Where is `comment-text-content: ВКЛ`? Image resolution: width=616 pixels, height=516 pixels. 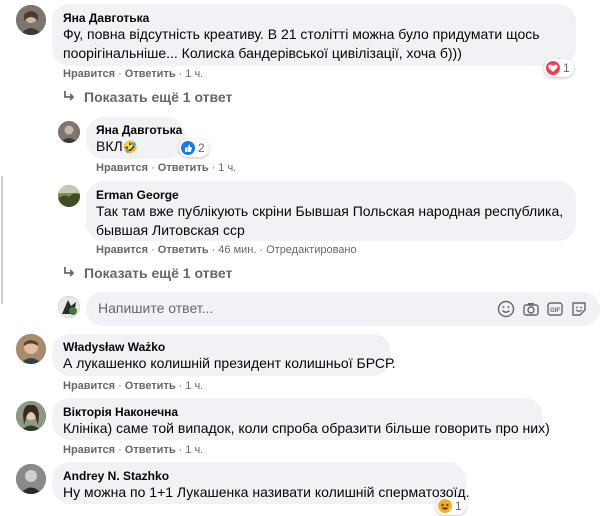 comment-text-content: ВКЛ is located at coordinates (109, 146).